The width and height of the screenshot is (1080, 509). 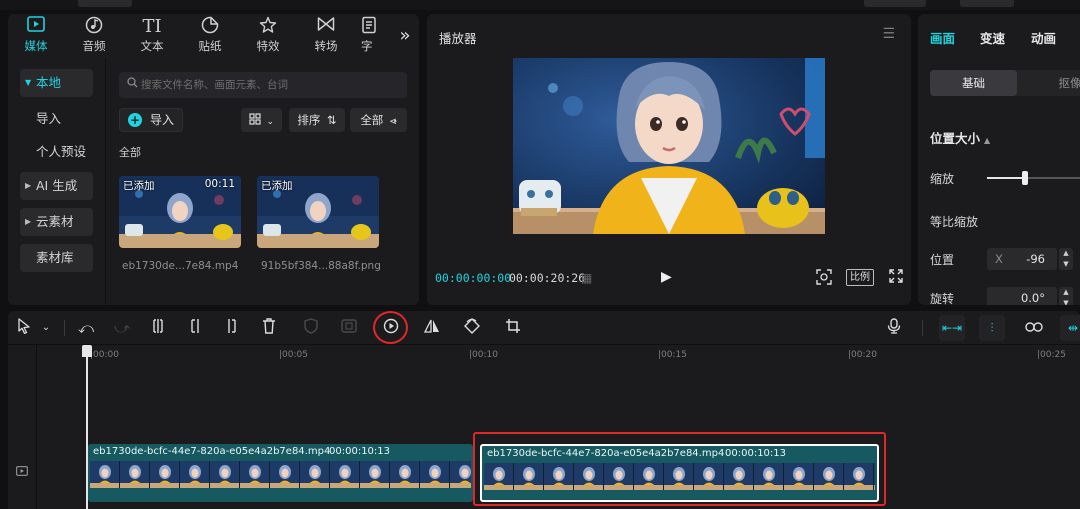 I want to click on ratio-label: 比例, so click(x=860, y=277).